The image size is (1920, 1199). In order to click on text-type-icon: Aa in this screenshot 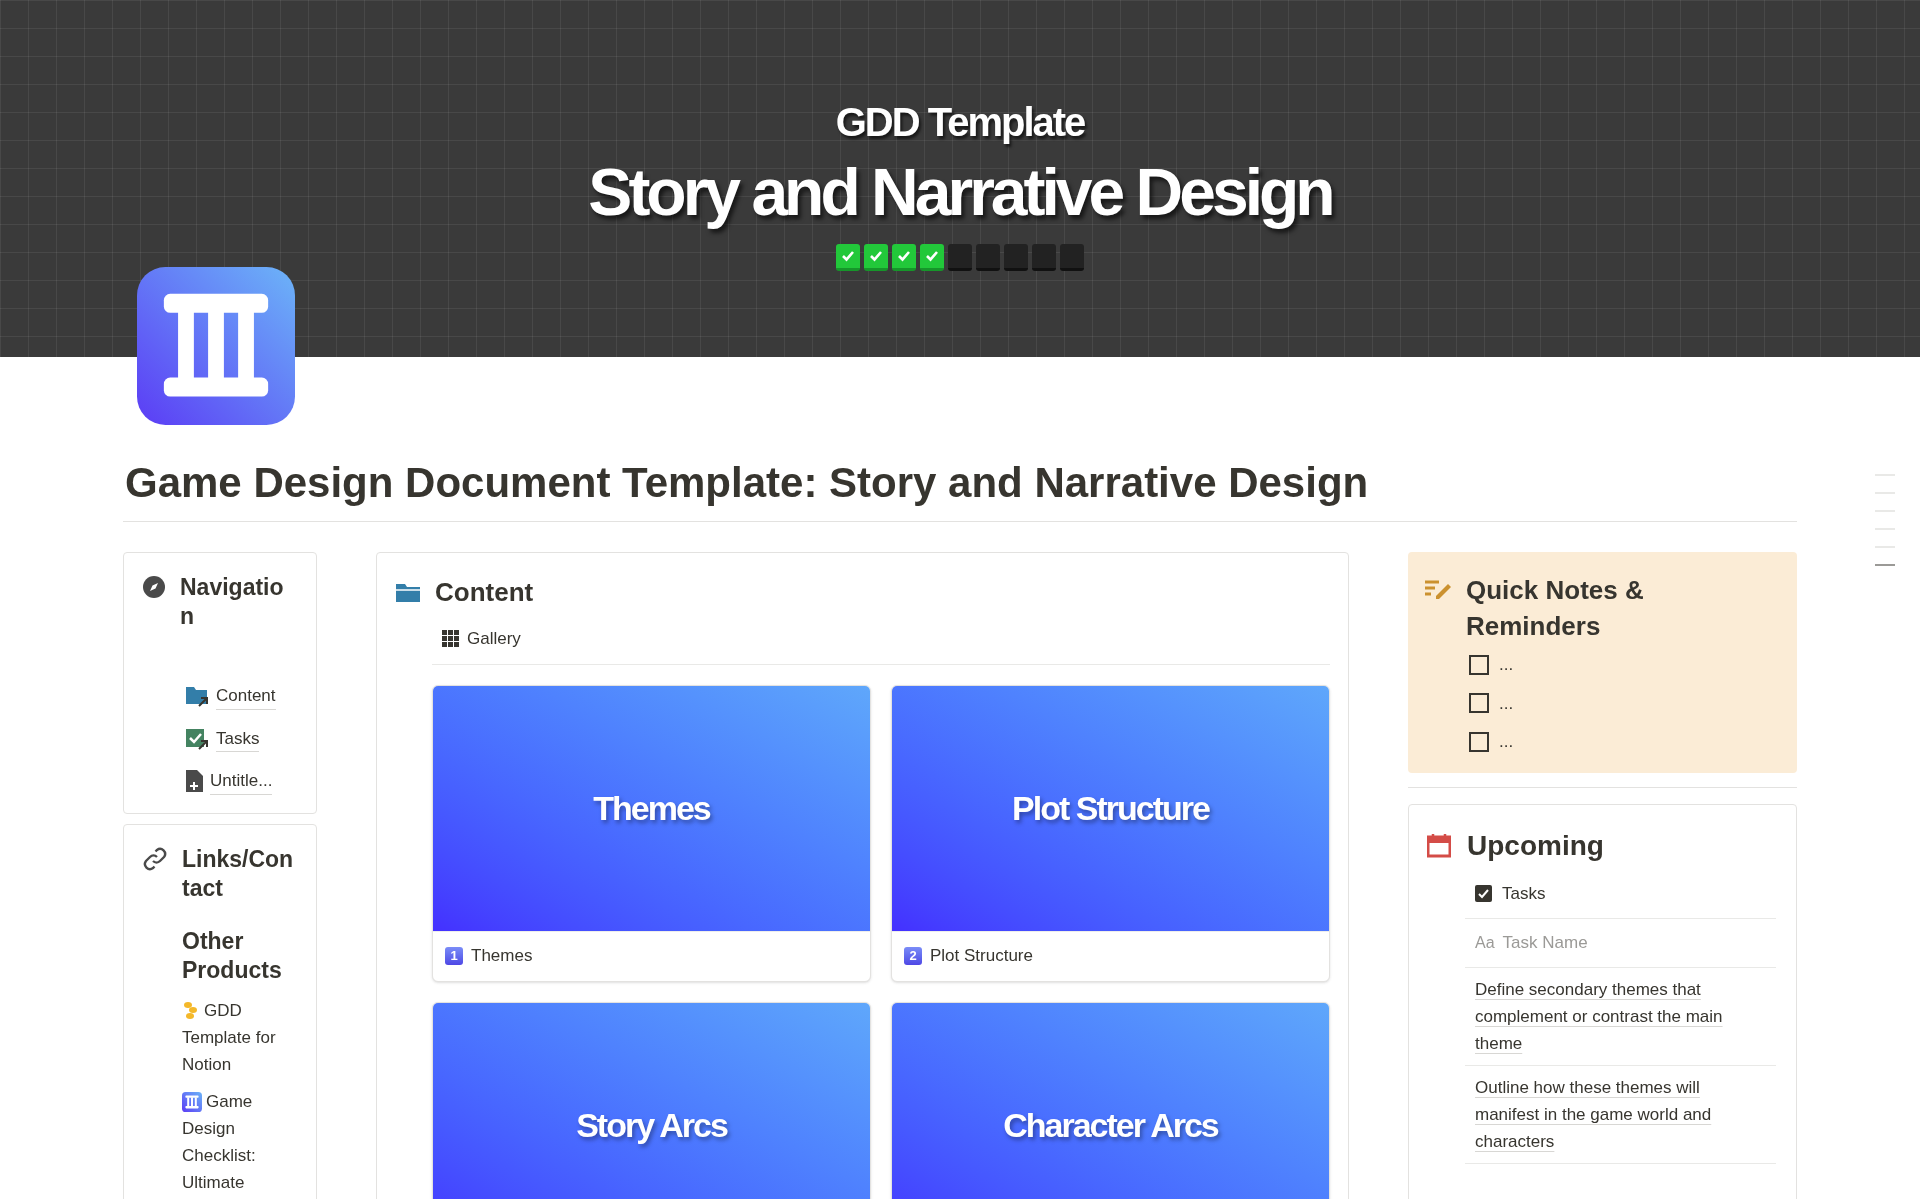, I will do `click(1485, 942)`.